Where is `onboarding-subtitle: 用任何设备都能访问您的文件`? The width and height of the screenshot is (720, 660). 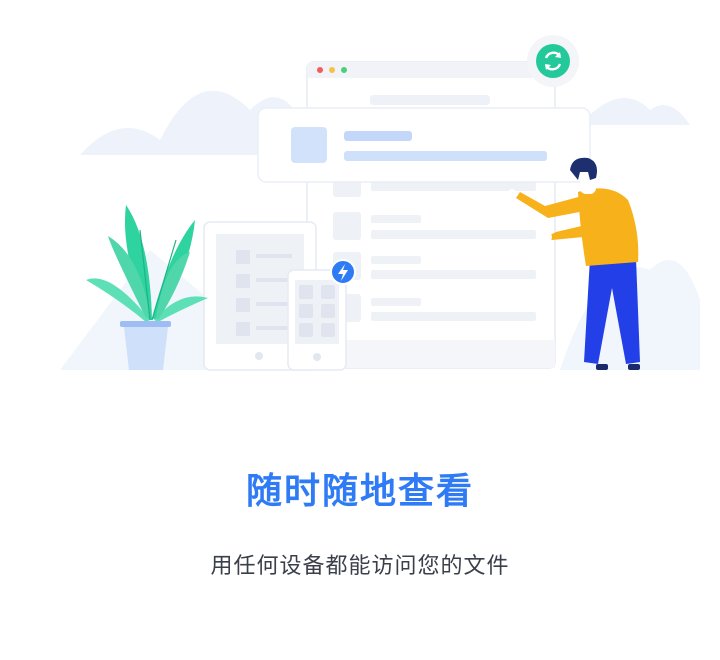
onboarding-subtitle: 用任何设备都能访问您的文件 is located at coordinates (360, 566).